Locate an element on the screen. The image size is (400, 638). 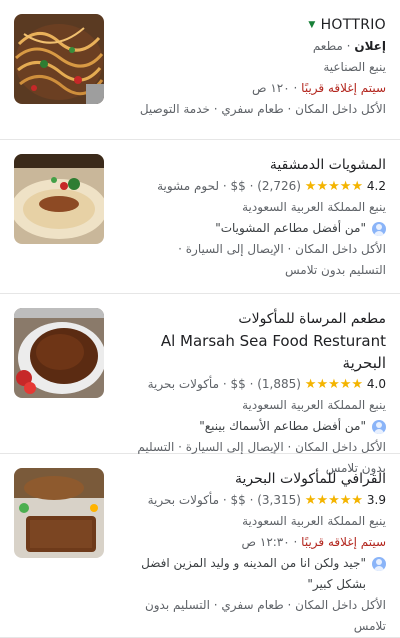
rating-line: 4.0 ★★★★★ (1,885) · $$ · مأكولات بحرية is located at coordinates (266, 384).